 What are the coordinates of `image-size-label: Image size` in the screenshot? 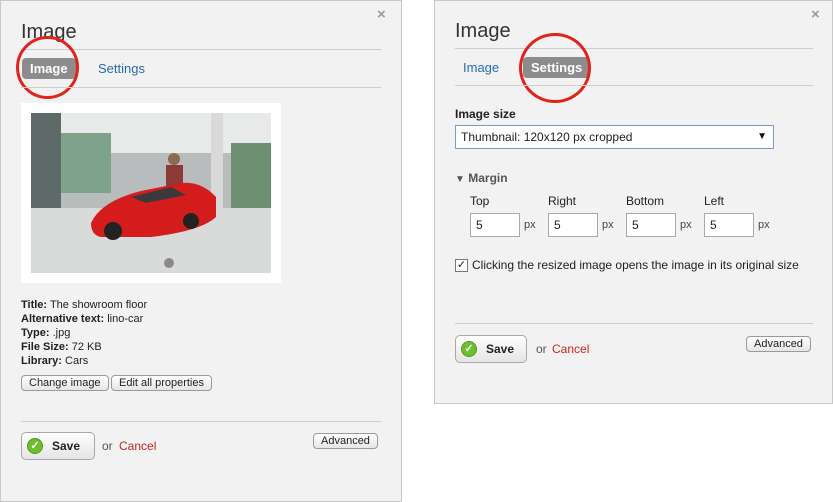 It's located at (485, 114).